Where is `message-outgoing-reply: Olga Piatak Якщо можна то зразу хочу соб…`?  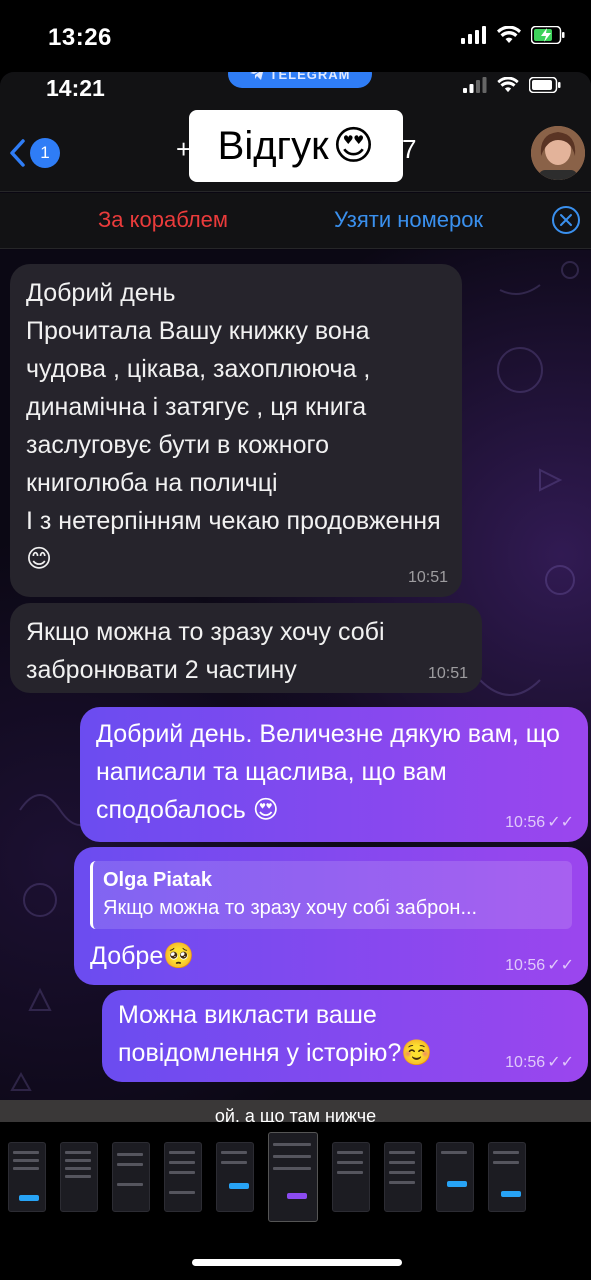
message-outgoing-reply: Olga Piatak Якщо можна то зразу хочу соб… is located at coordinates (331, 916).